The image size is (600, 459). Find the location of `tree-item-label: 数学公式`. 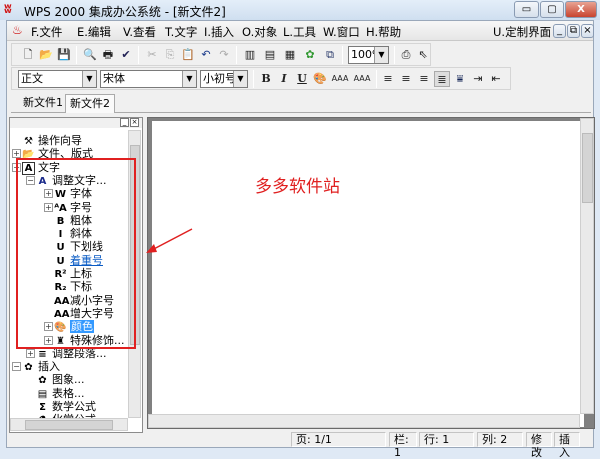

tree-item-label: 数学公式 is located at coordinates (74, 406).